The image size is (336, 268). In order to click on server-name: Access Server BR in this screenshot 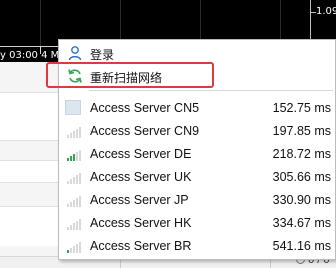, I will do `click(141, 246)`.